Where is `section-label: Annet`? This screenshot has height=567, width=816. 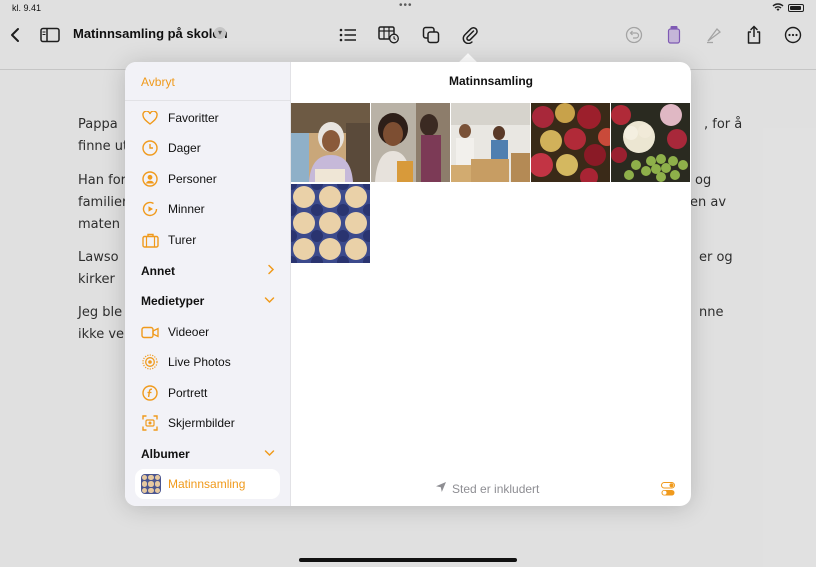 section-label: Annet is located at coordinates (158, 271).